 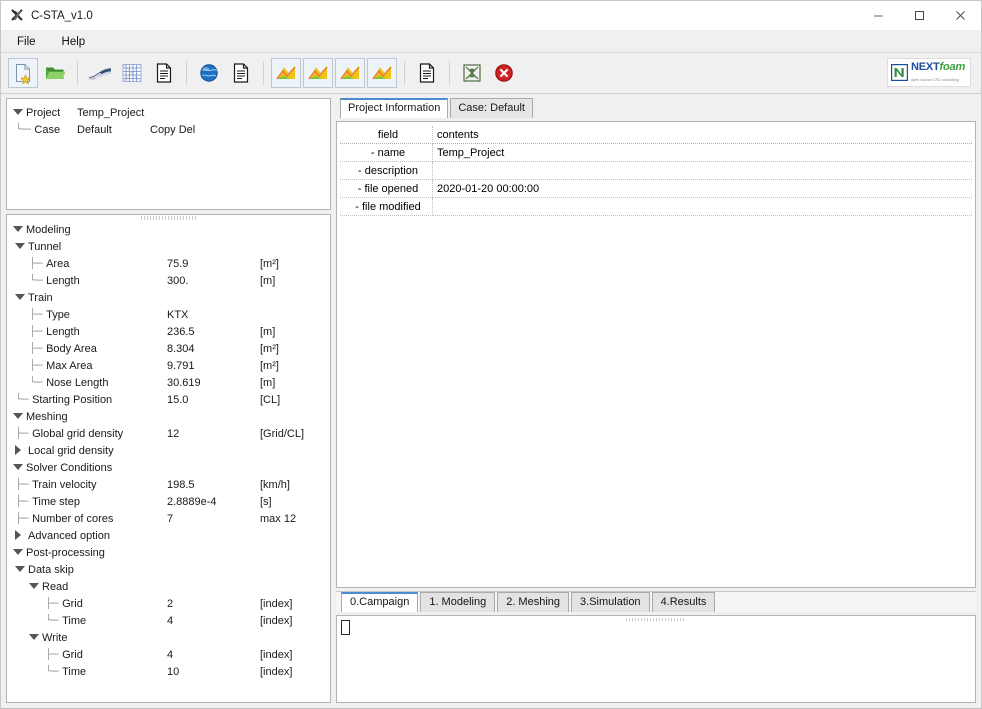 I want to click on row-value-description, so click(x=702, y=170).